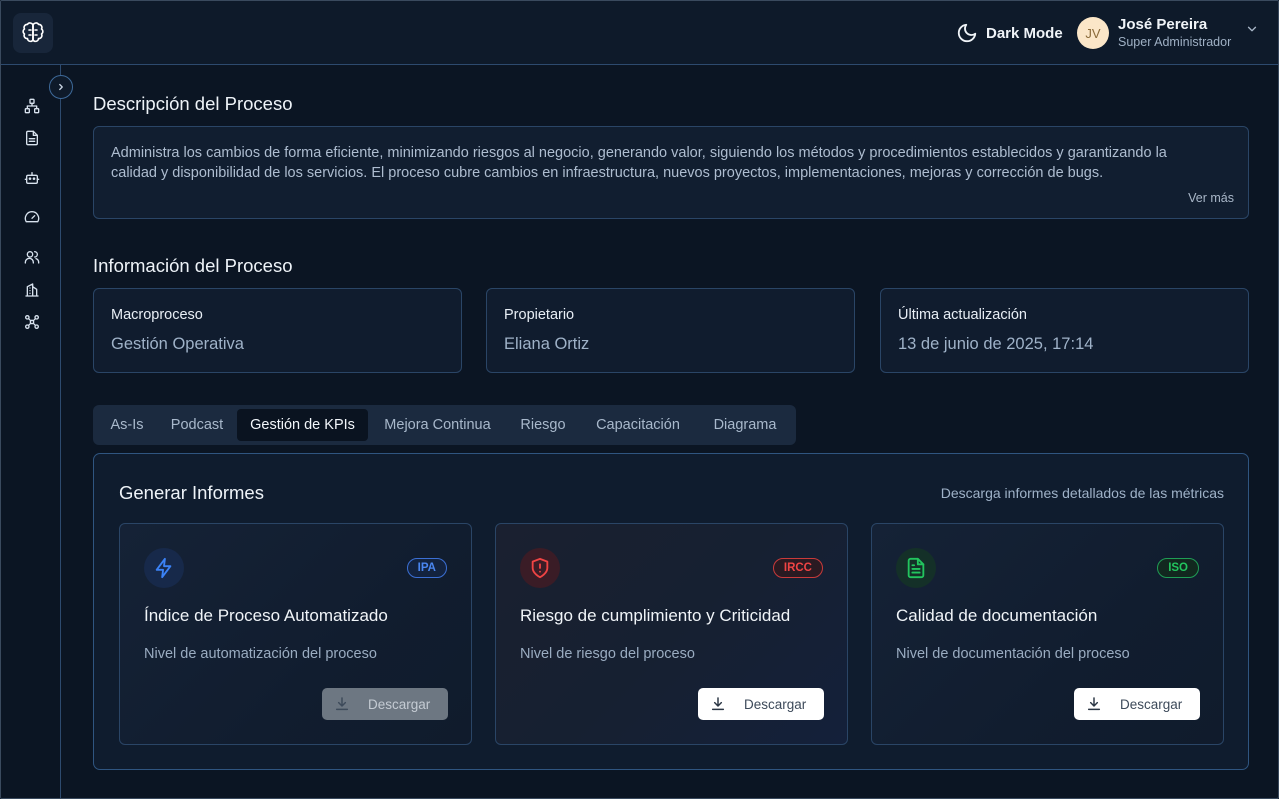  I want to click on info-label: Macroproceso, so click(157, 315).